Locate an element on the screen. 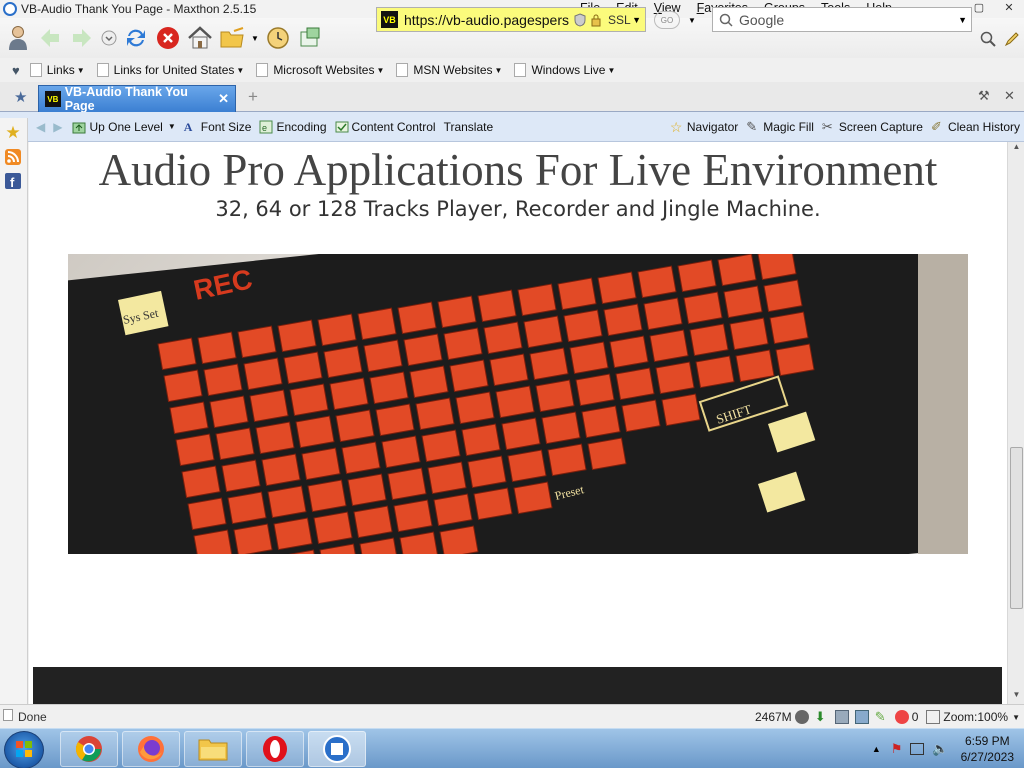  scroll-down-icon: ▼ is located at coordinates (1016, 697).